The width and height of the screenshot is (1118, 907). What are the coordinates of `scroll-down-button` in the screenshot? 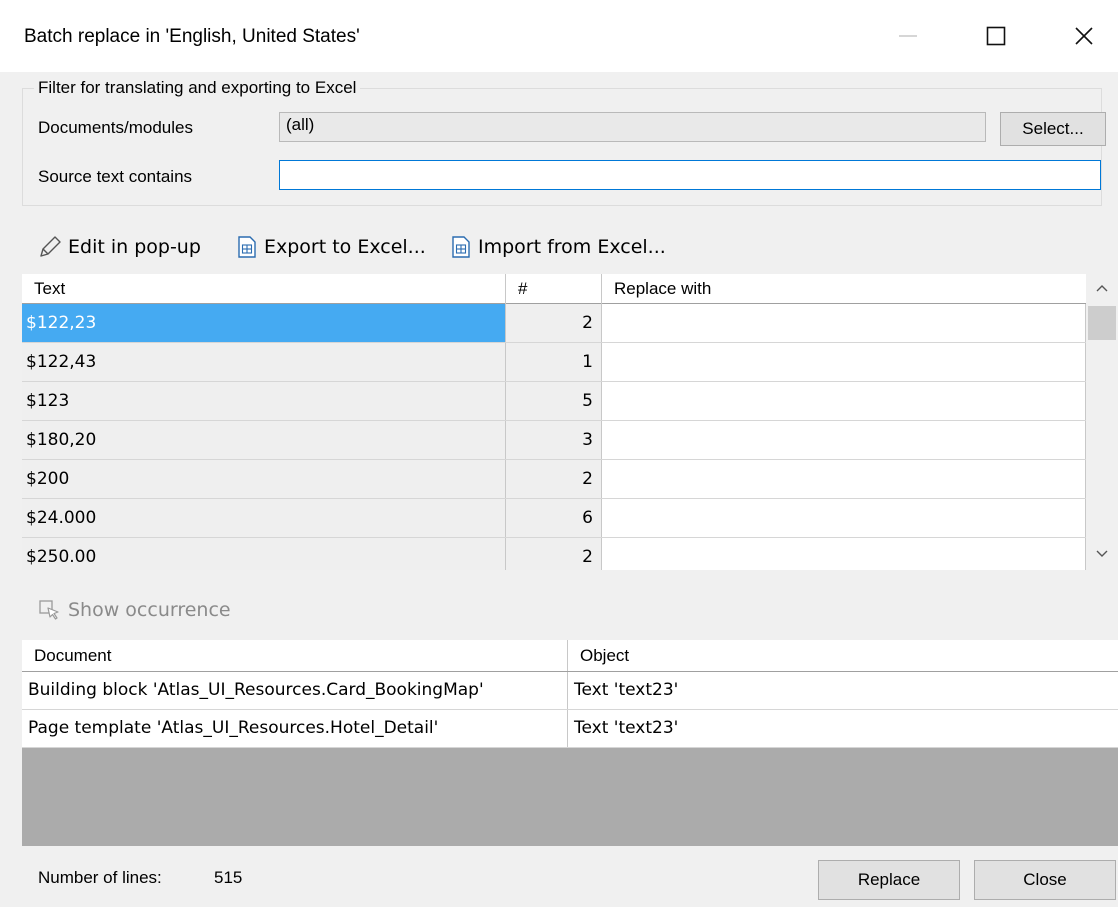 It's located at (1102, 556).